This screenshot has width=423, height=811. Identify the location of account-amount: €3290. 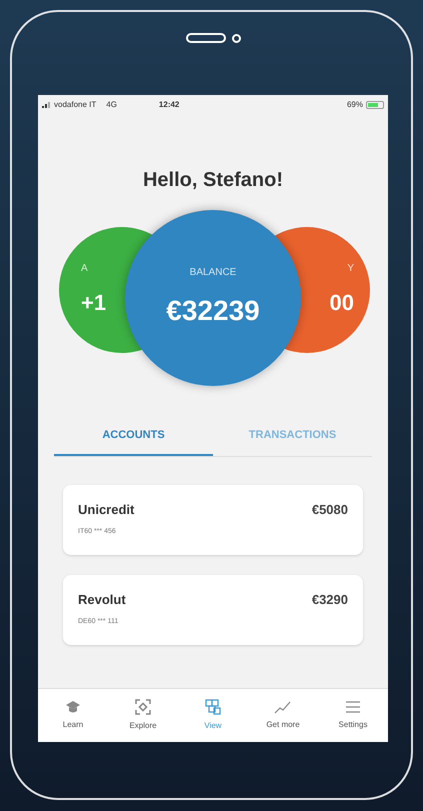
(330, 599).